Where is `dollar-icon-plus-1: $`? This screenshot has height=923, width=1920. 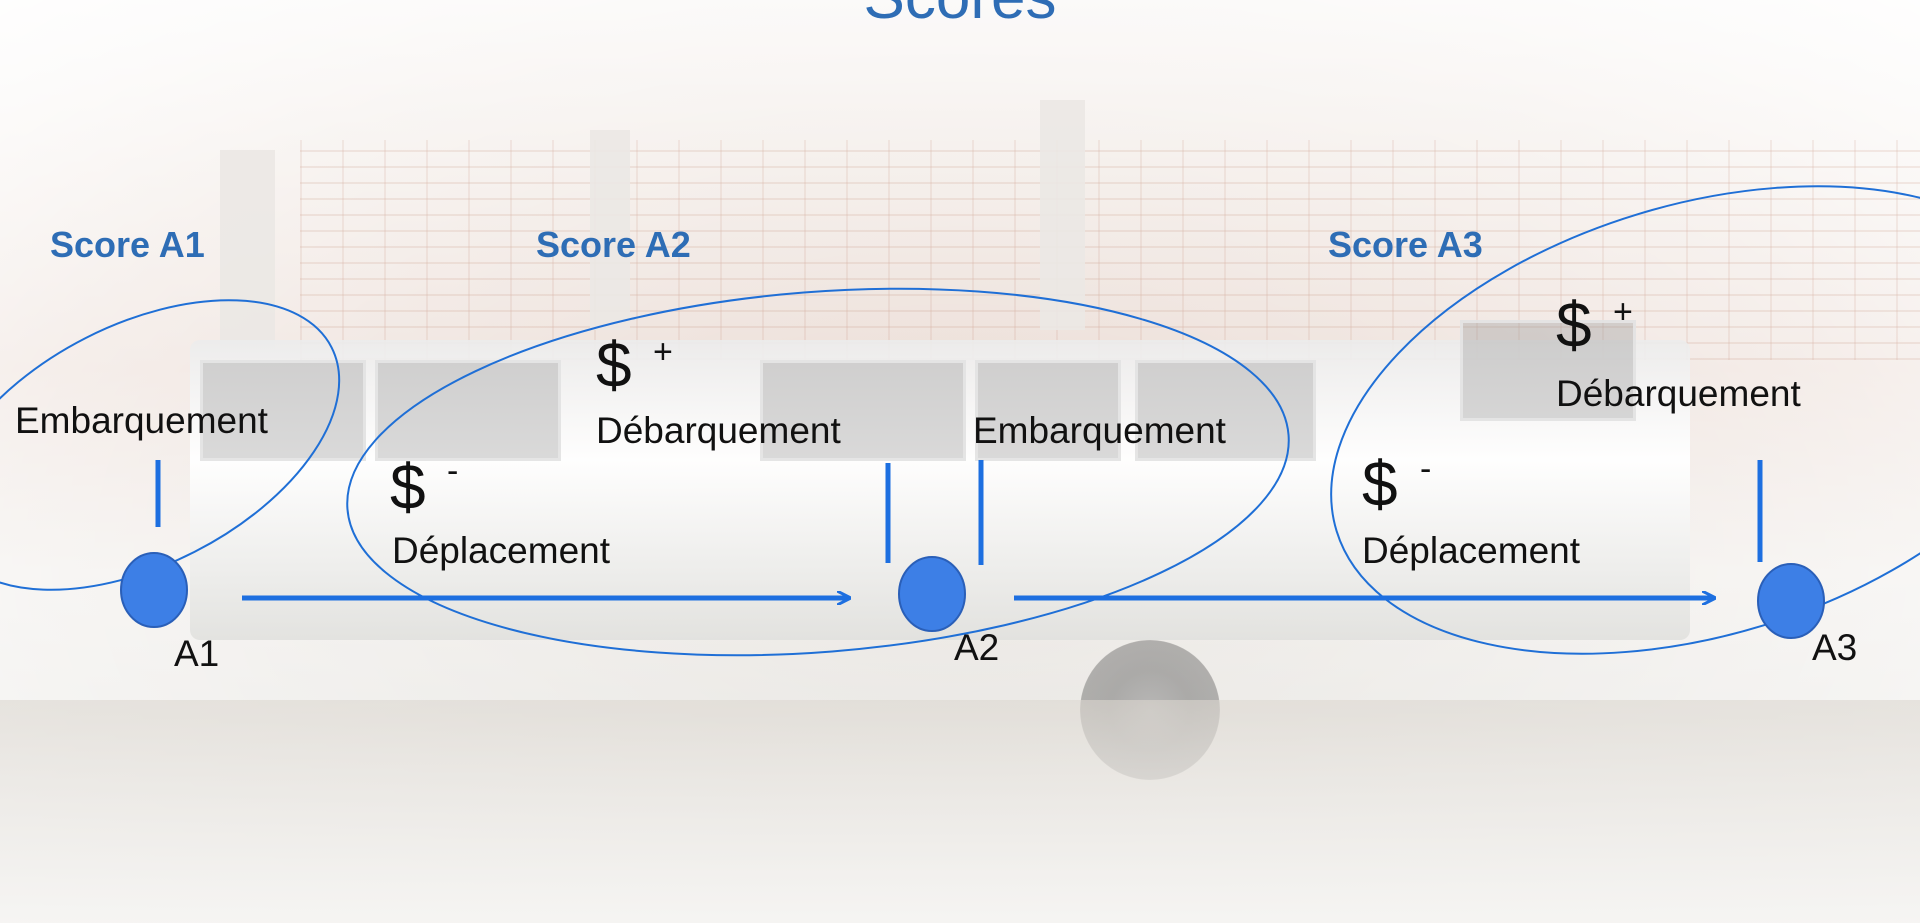
dollar-icon-plus-1: $ is located at coordinates (614, 365).